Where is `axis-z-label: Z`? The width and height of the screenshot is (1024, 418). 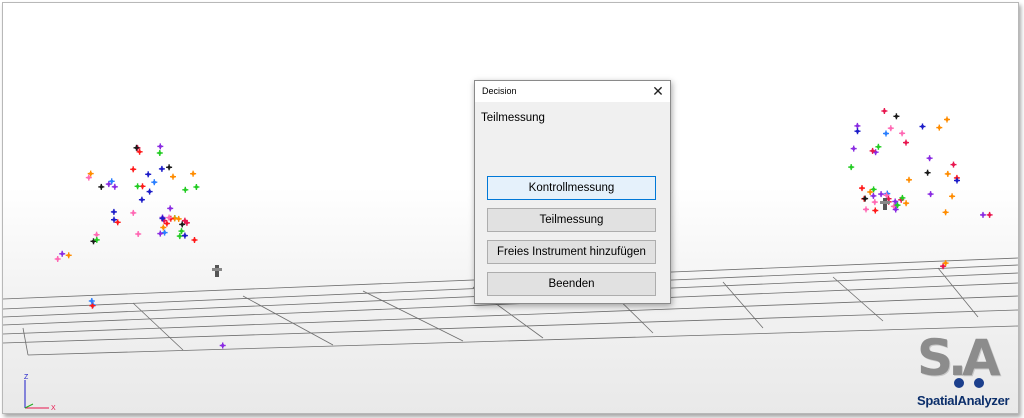 axis-z-label: Z is located at coordinates (26, 377).